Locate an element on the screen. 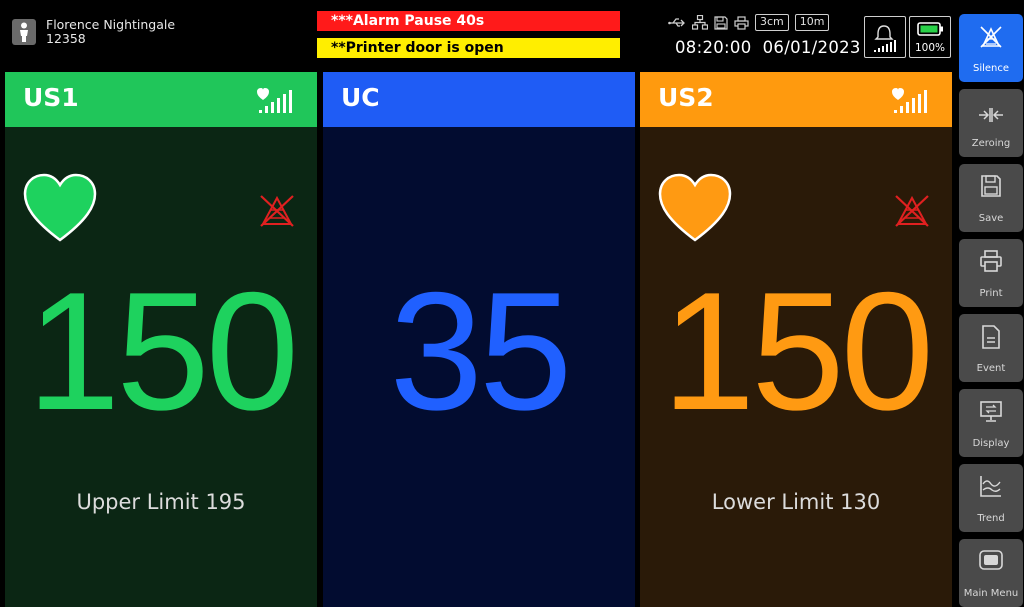 Image resolution: width=1024 pixels, height=607 pixels. status-icons: 3cm 10m is located at coordinates (749, 22).